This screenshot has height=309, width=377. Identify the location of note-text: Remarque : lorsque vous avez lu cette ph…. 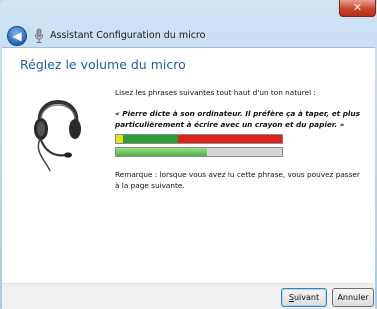
(237, 180).